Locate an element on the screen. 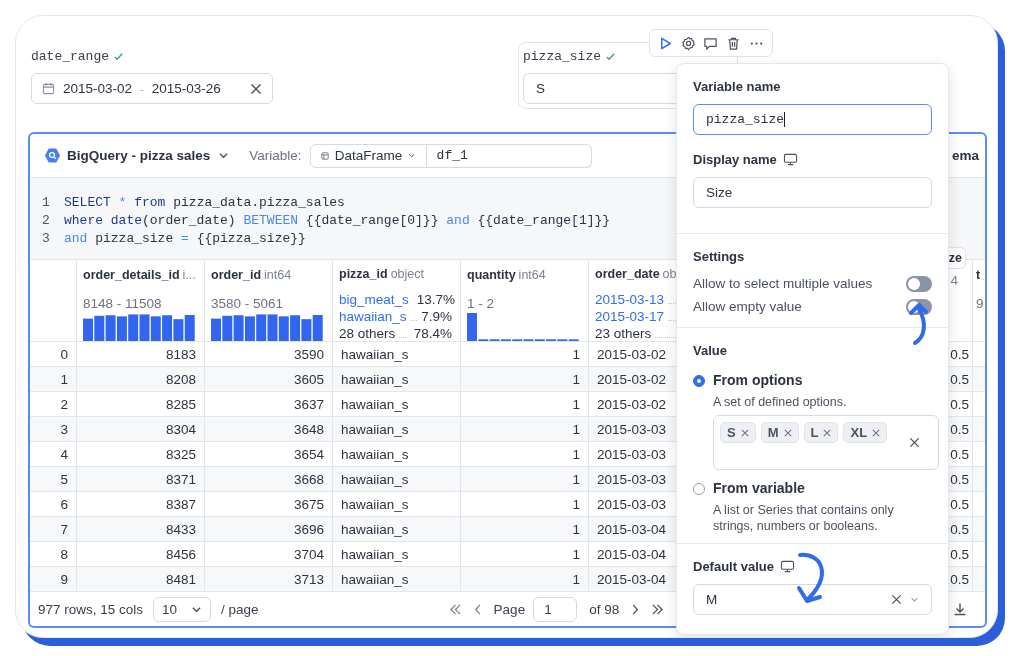 The image size is (1015, 656). option-description: A list or Series that contains only strings, numbers or booleans. is located at coordinates (804, 518).